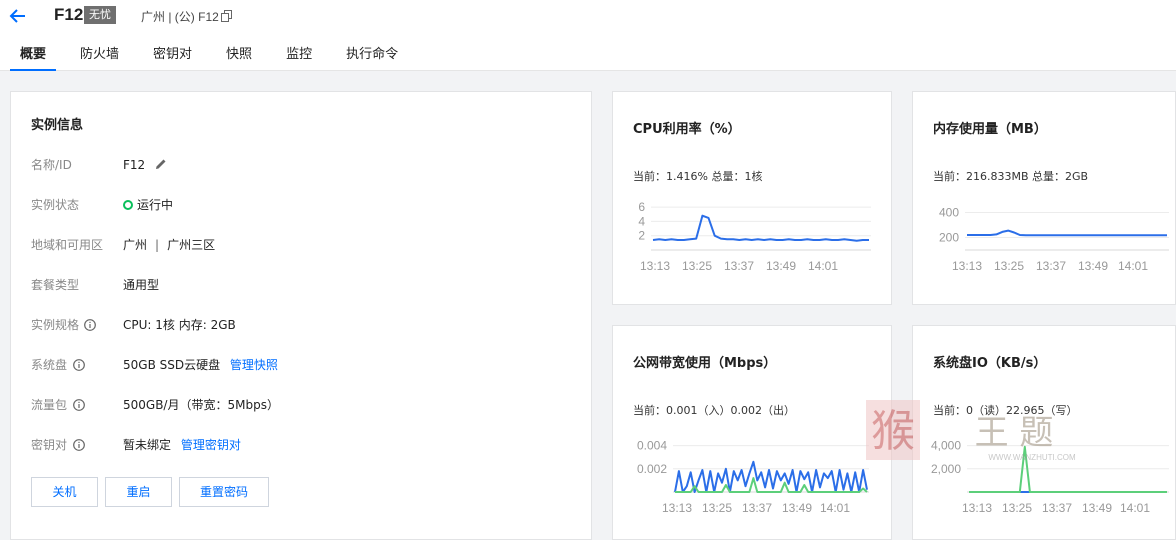 The width and height of the screenshot is (1176, 540). Describe the element at coordinates (128, 205) in the screenshot. I see `running-status-icon` at that location.